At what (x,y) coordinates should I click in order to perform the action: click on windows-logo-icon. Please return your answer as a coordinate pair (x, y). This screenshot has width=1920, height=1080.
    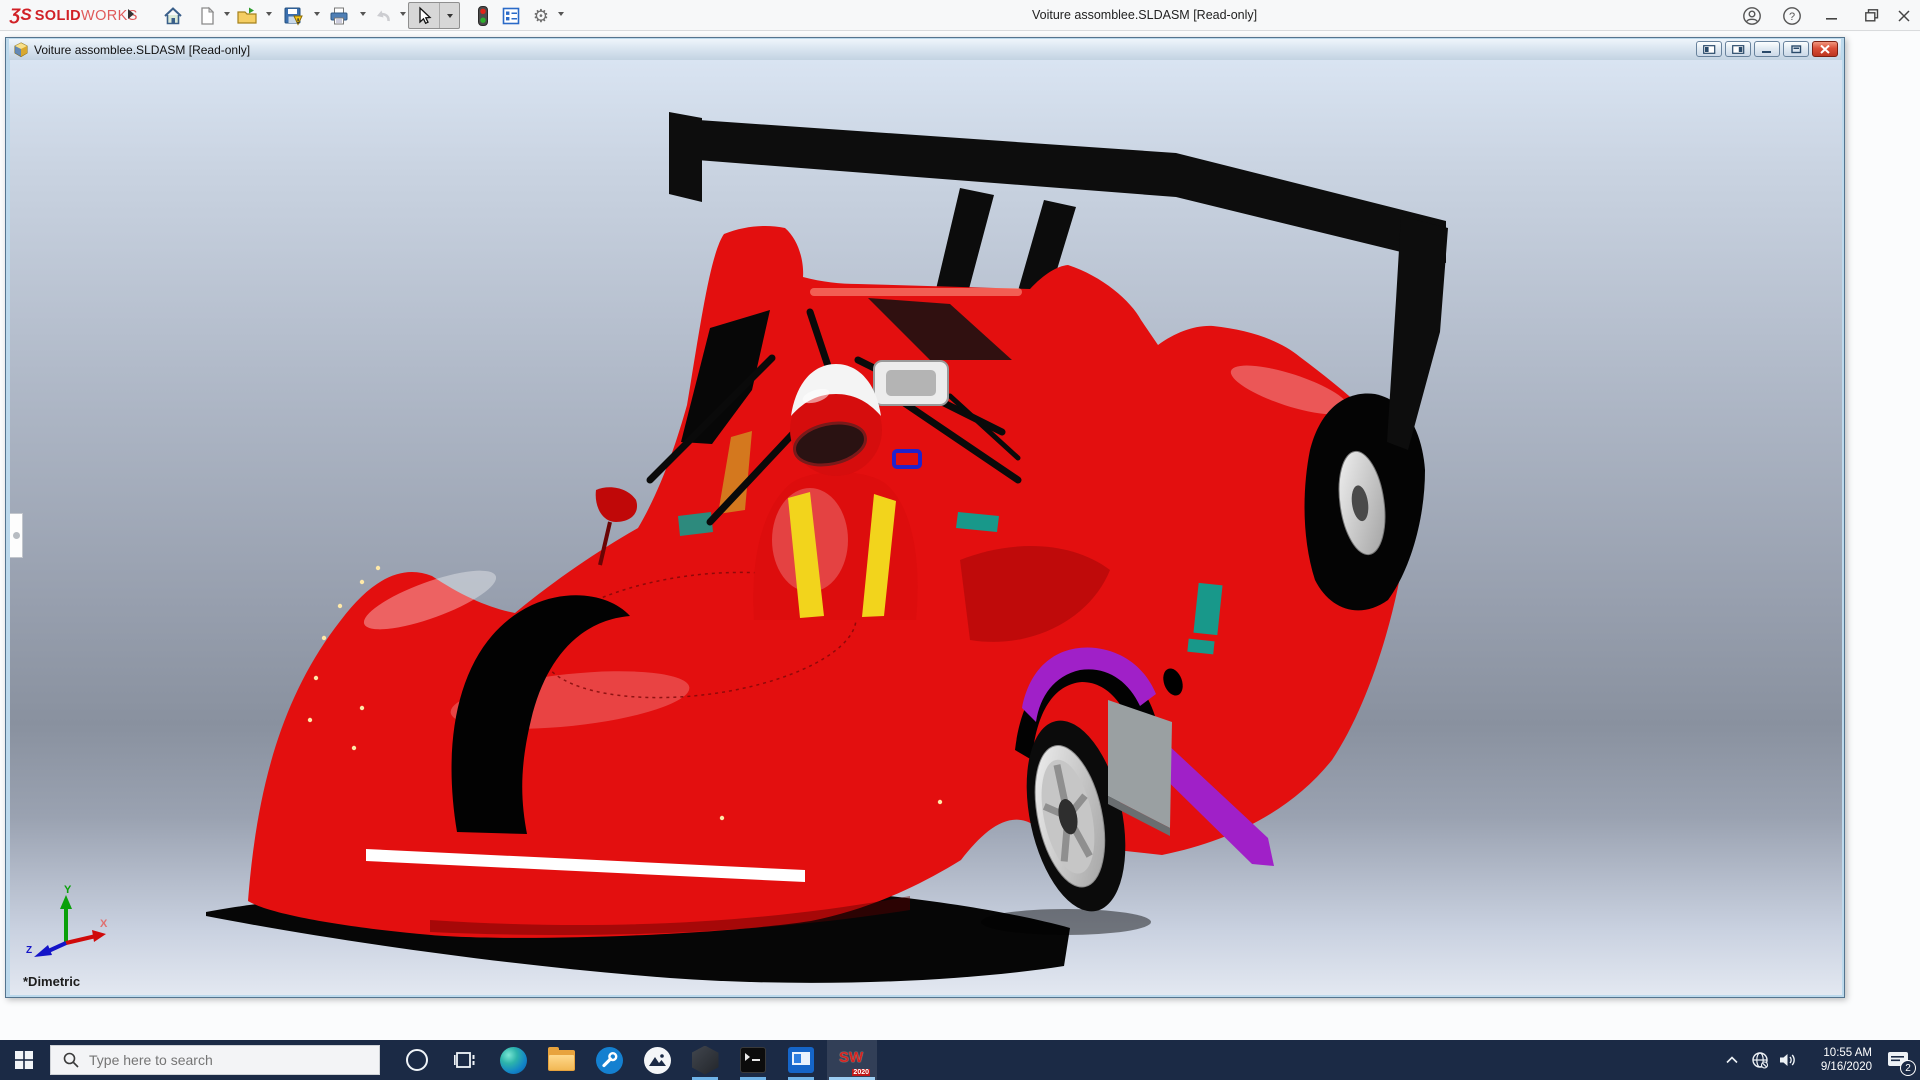
    Looking at the image, I should click on (24, 1060).